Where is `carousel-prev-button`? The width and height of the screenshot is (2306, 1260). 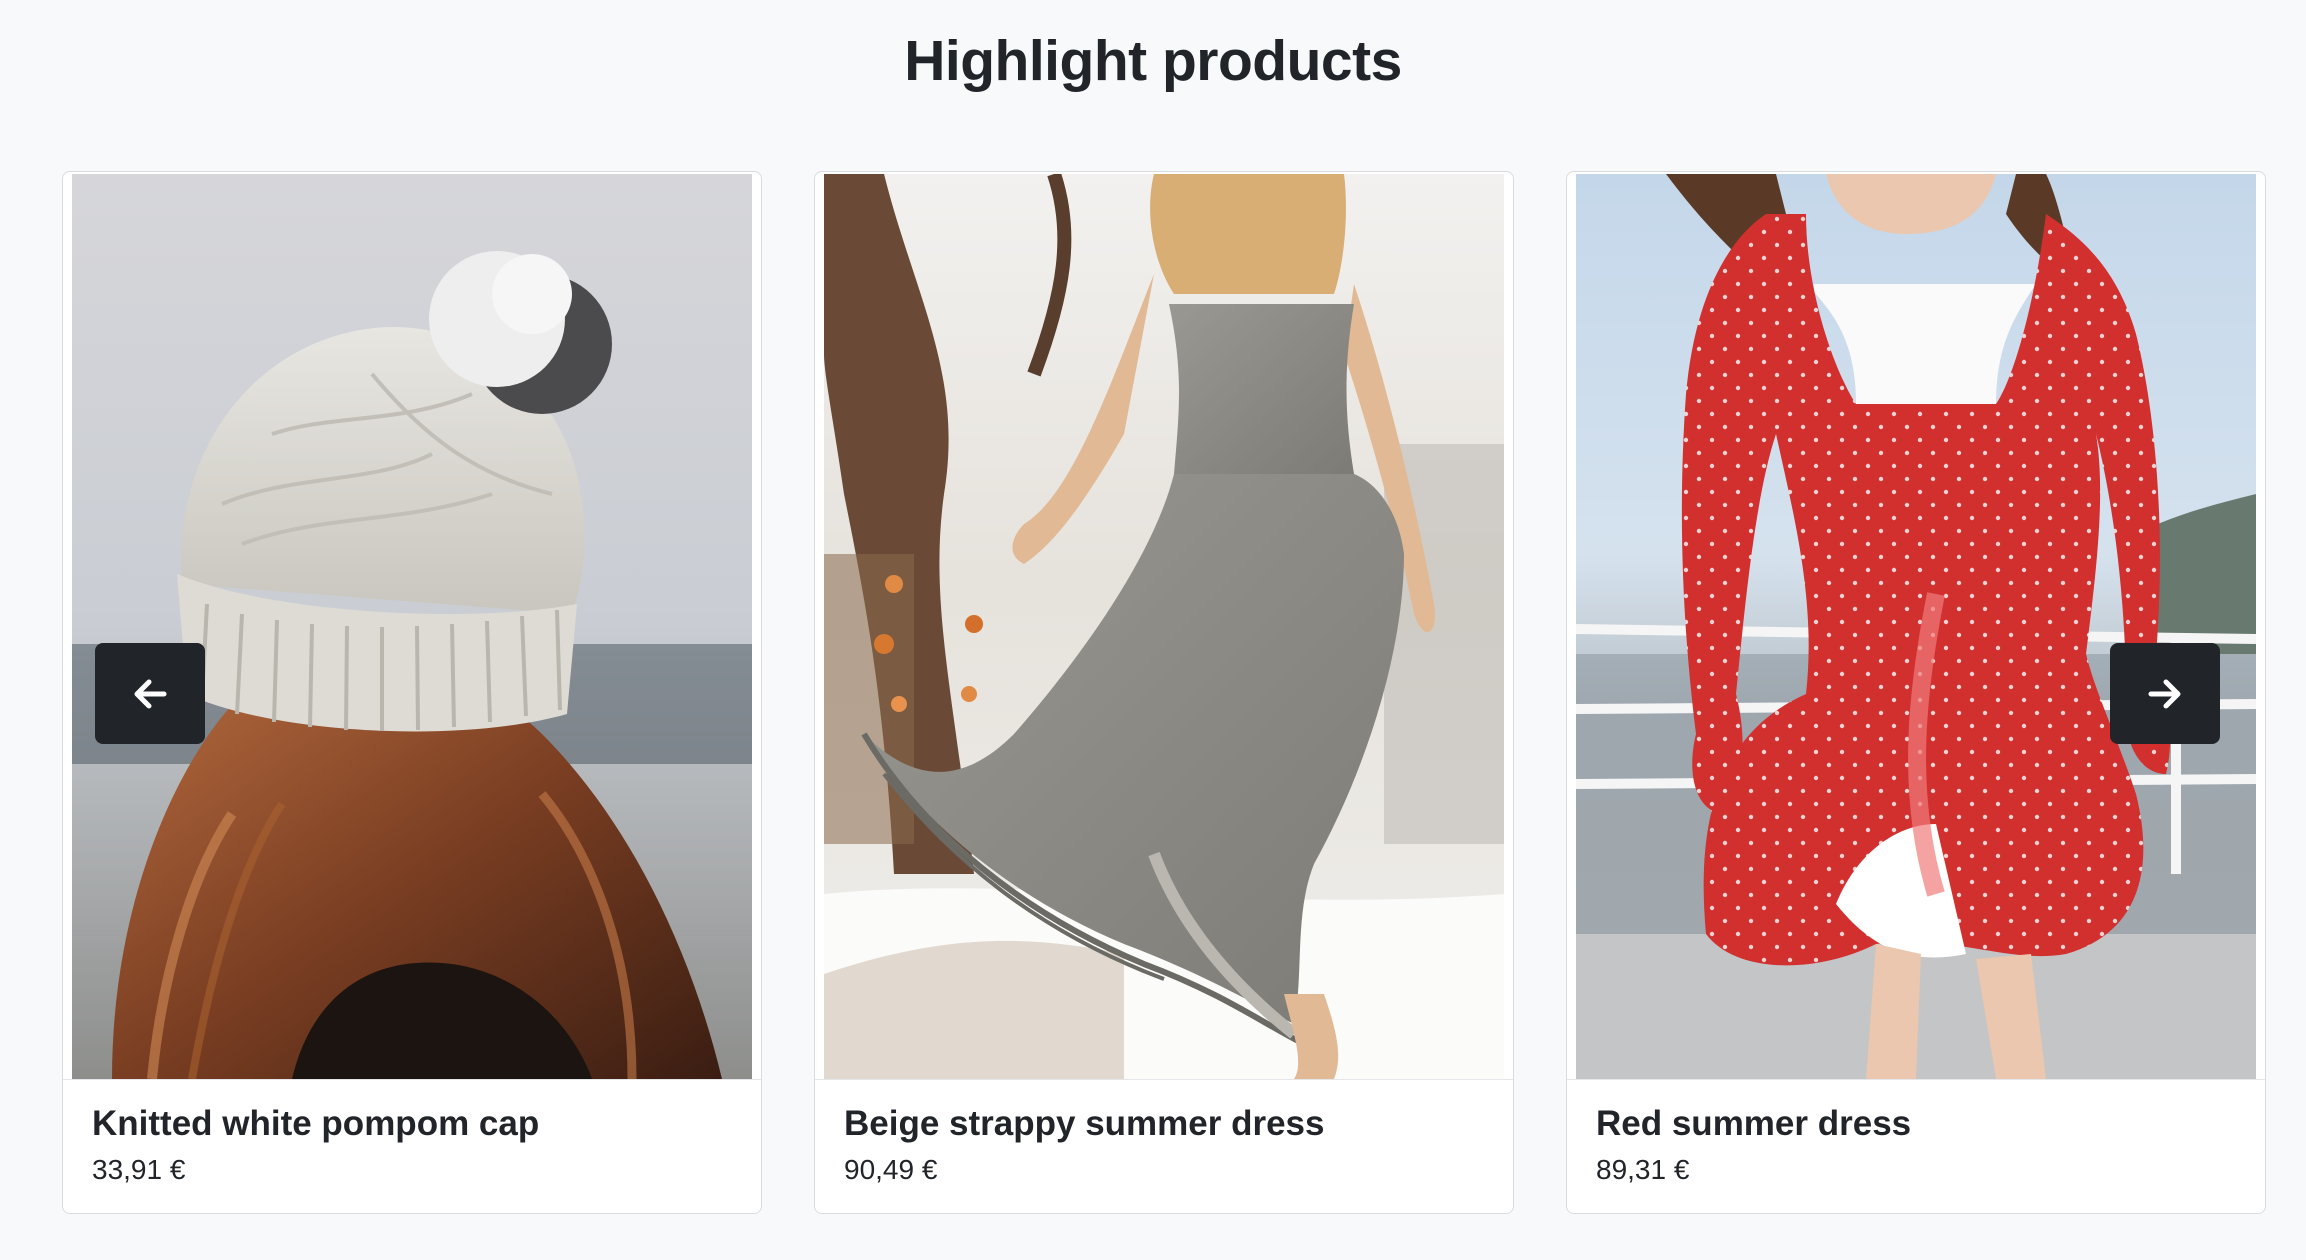
carousel-prev-button is located at coordinates (150, 693).